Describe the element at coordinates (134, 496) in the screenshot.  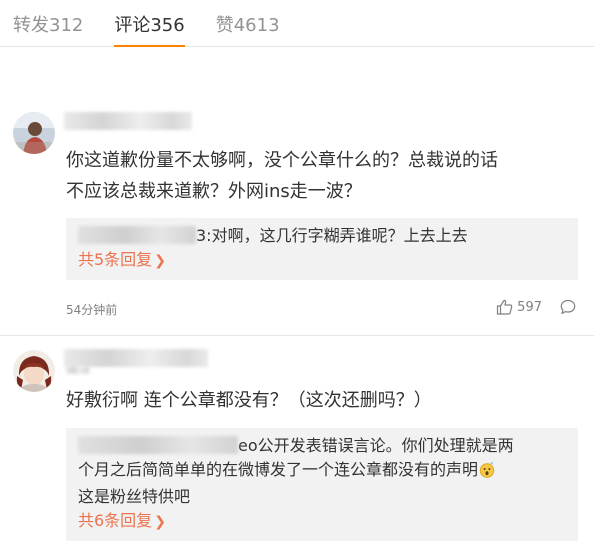
I see `reply-text-line: 这是粉丝特供吧` at that location.